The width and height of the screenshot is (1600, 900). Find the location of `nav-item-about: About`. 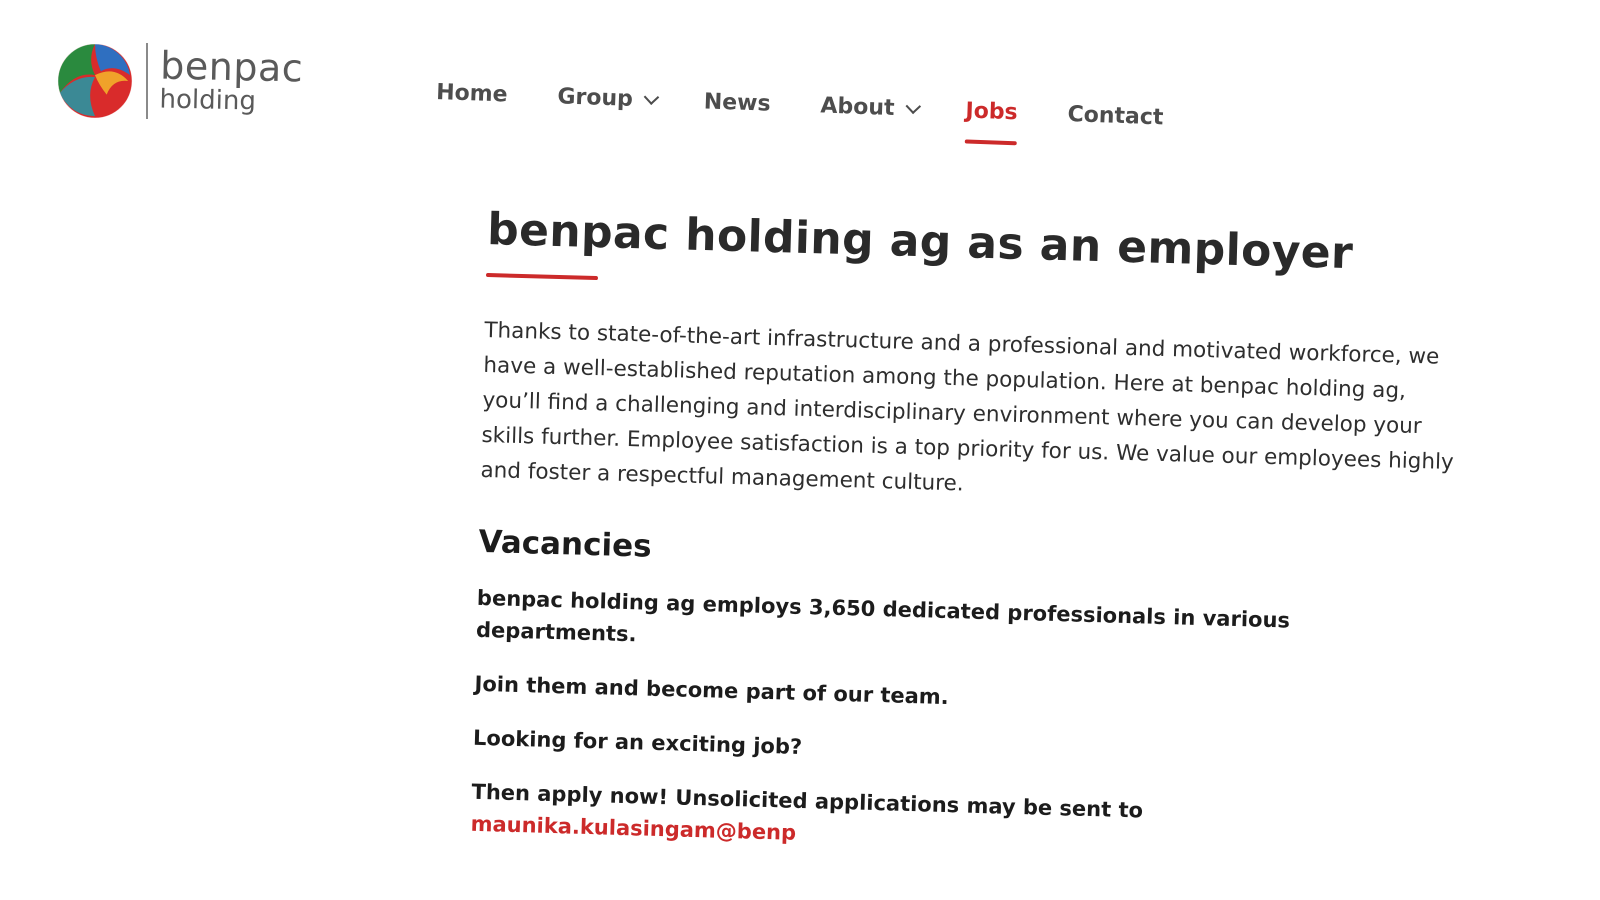

nav-item-about: About is located at coordinates (870, 112).